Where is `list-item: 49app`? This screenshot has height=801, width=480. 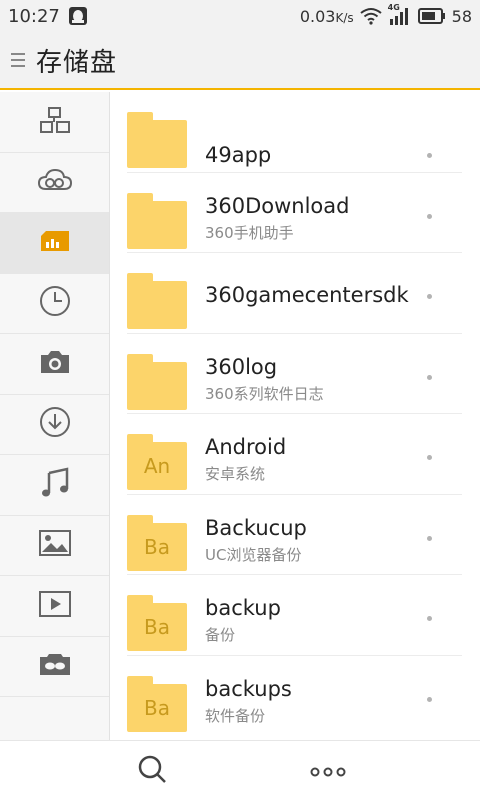 list-item: 49app is located at coordinates (295, 132).